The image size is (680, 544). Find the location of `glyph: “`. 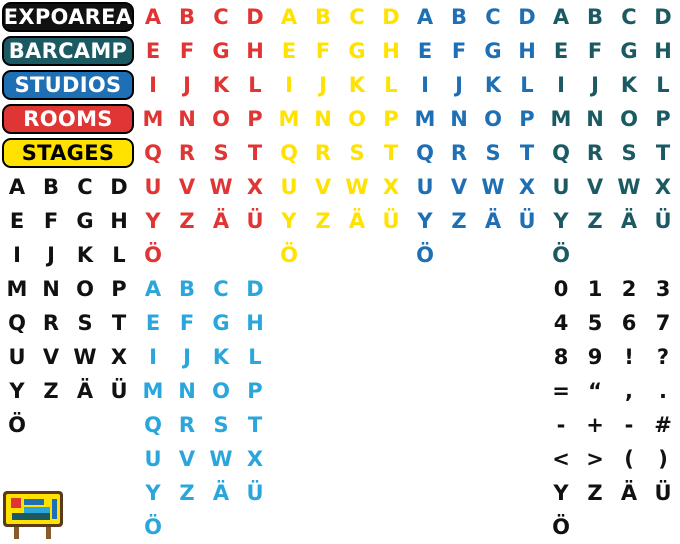

glyph: “ is located at coordinates (595, 391).